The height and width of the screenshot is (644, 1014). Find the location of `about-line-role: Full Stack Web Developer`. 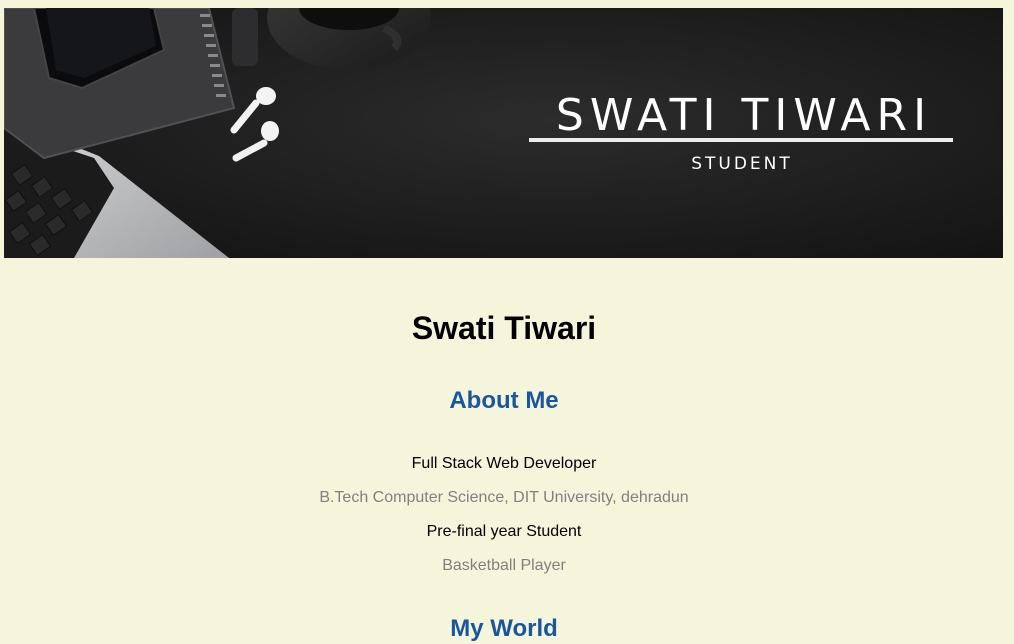

about-line-role: Full Stack Web Developer is located at coordinates (504, 463).